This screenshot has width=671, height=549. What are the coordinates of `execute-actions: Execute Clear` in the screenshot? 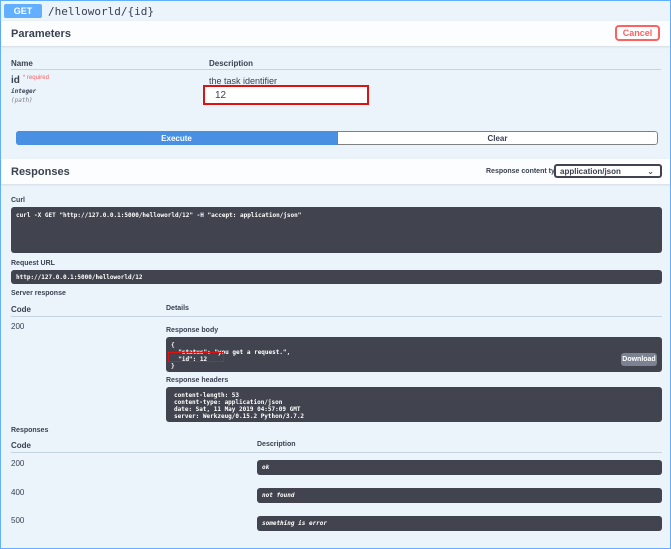 It's located at (337, 138).